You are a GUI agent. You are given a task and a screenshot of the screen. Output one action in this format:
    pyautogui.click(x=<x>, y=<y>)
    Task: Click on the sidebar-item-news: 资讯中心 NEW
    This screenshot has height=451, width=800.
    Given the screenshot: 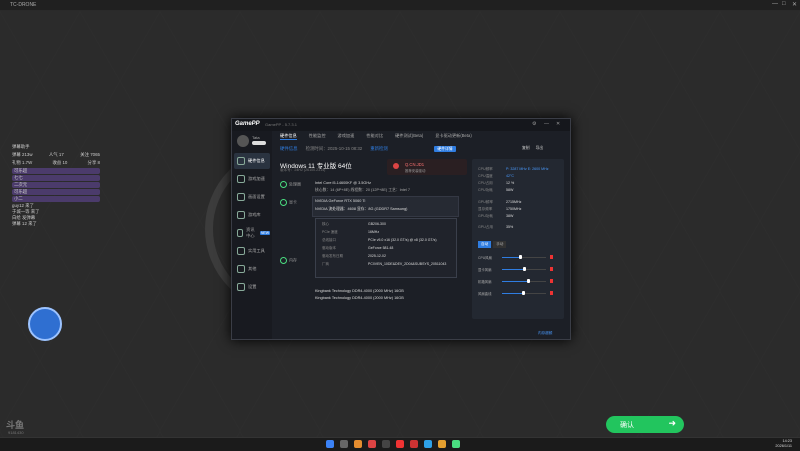 What is the action you would take?
    pyautogui.click(x=252, y=233)
    